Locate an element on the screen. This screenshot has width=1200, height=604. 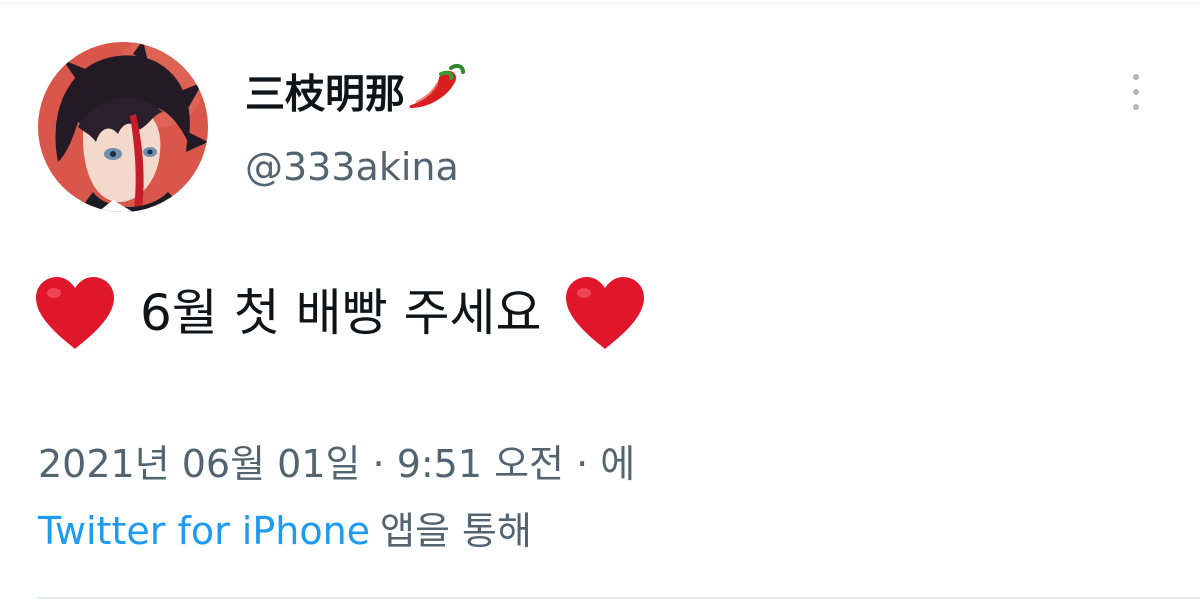
more-options-button is located at coordinates (1136, 92).